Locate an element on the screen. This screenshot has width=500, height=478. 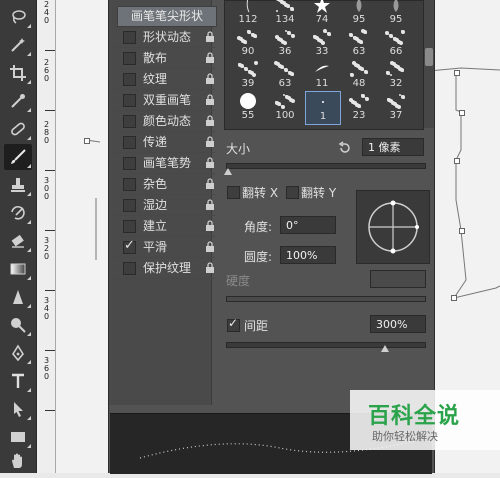
ruler-label: 2 is located at coordinates (46, 124).